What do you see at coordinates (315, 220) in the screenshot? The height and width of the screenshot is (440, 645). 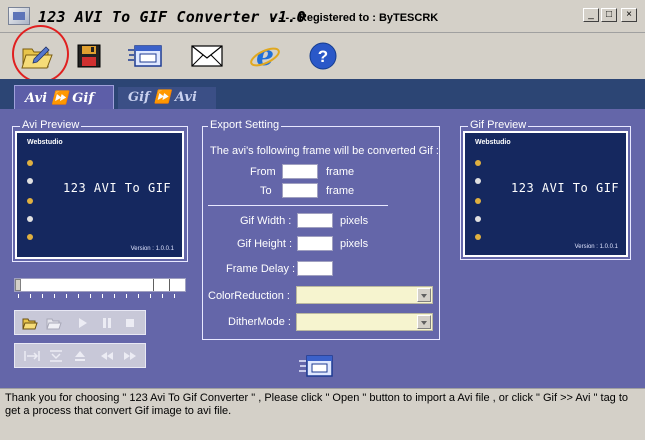 I see `gif-width-input` at bounding box center [315, 220].